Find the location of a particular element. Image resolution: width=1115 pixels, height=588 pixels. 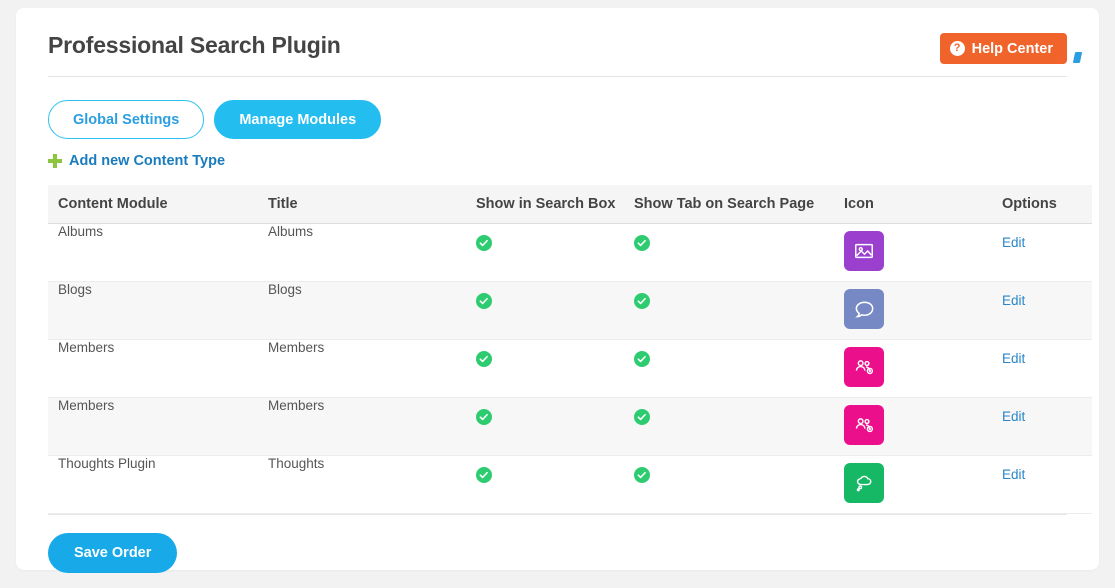

tab-manage-modules: Manage Modules is located at coordinates (298, 119).